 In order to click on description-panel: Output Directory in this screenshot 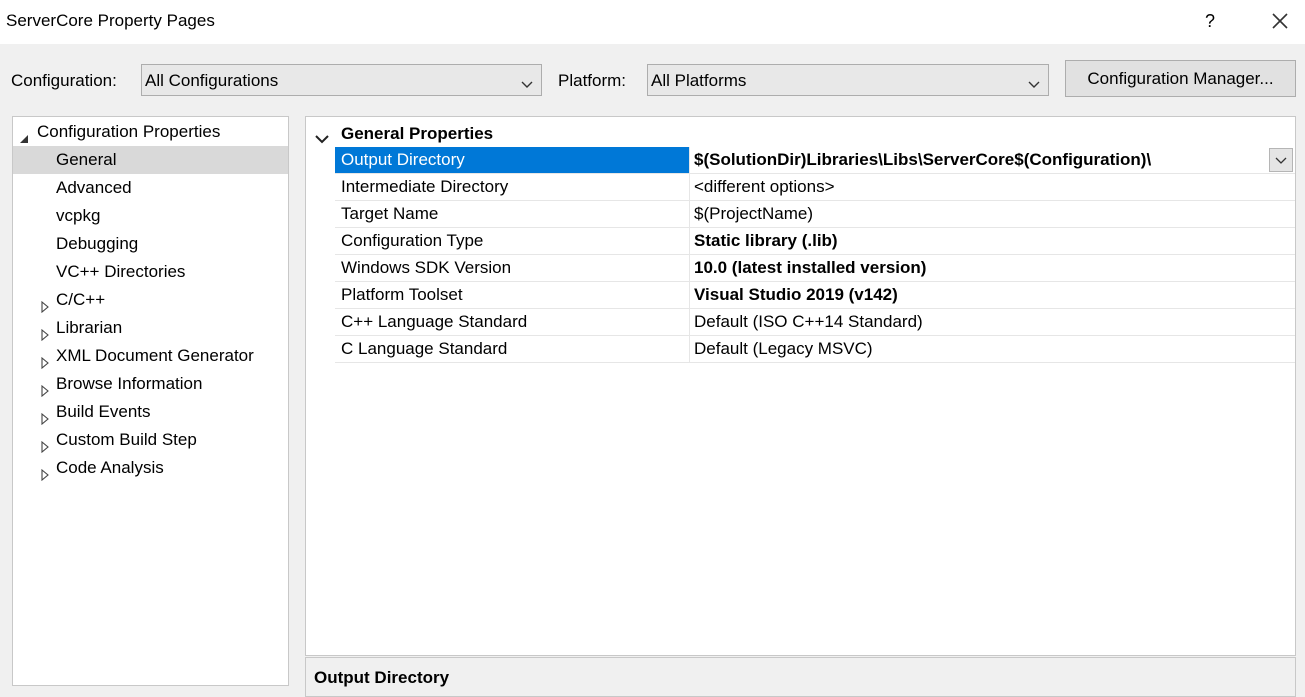, I will do `click(800, 677)`.